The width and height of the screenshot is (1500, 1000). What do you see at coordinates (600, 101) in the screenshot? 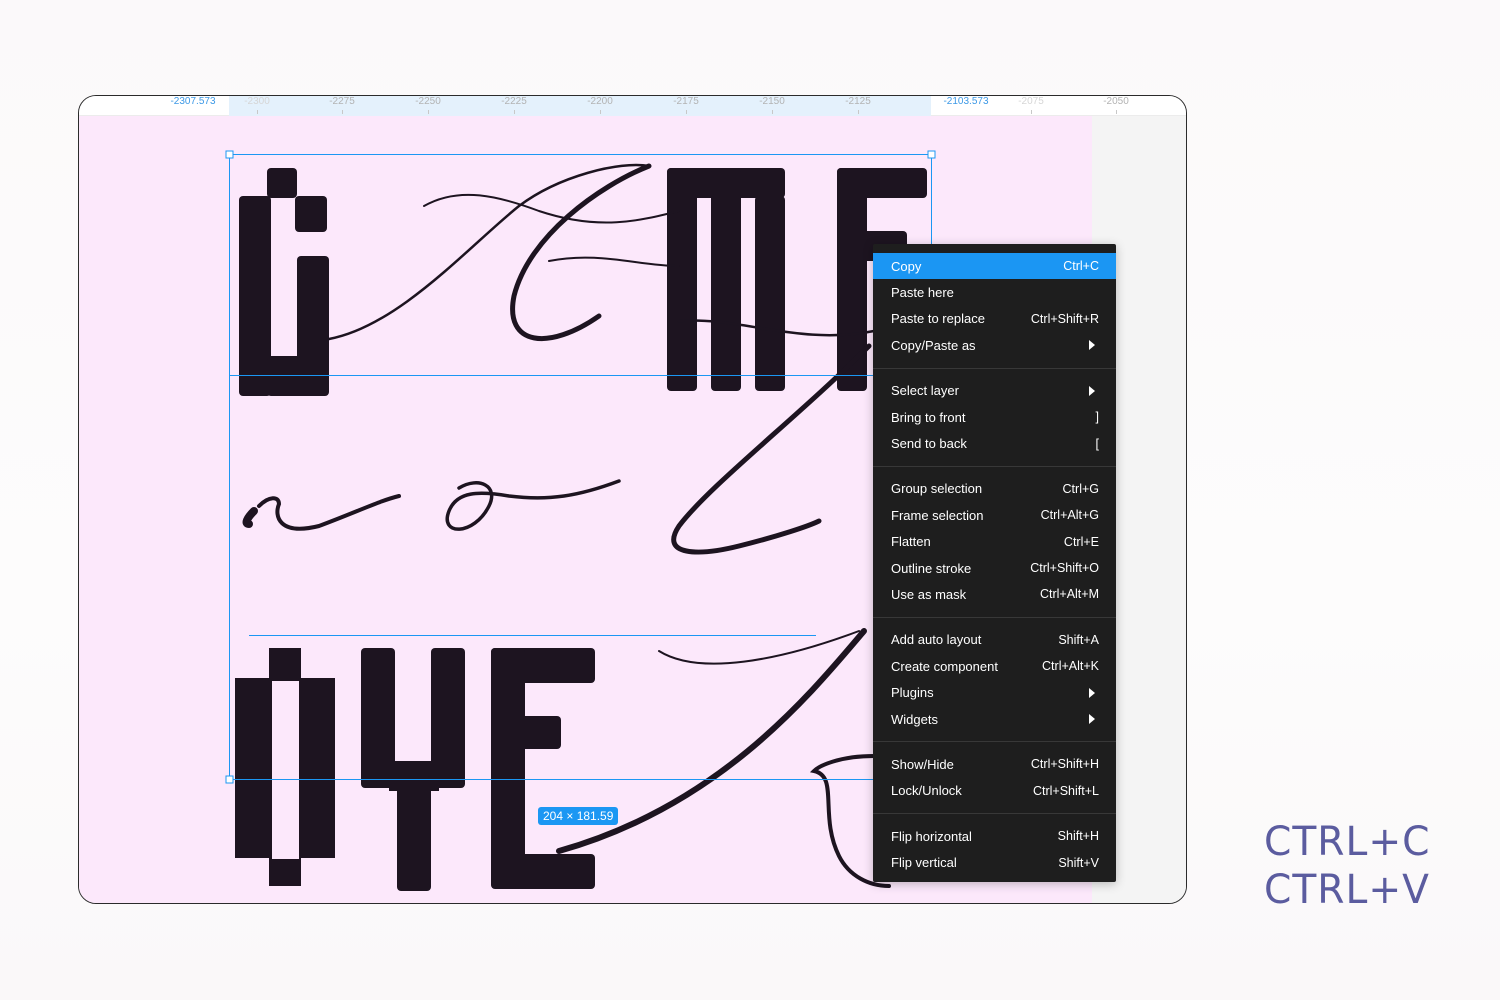
I see `ruler-tick: -2200` at bounding box center [600, 101].